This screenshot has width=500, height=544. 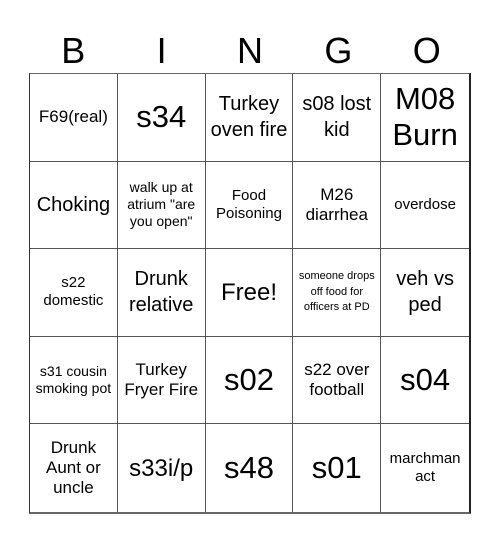 What do you see at coordinates (161, 50) in the screenshot?
I see `header-letter-i: I` at bounding box center [161, 50].